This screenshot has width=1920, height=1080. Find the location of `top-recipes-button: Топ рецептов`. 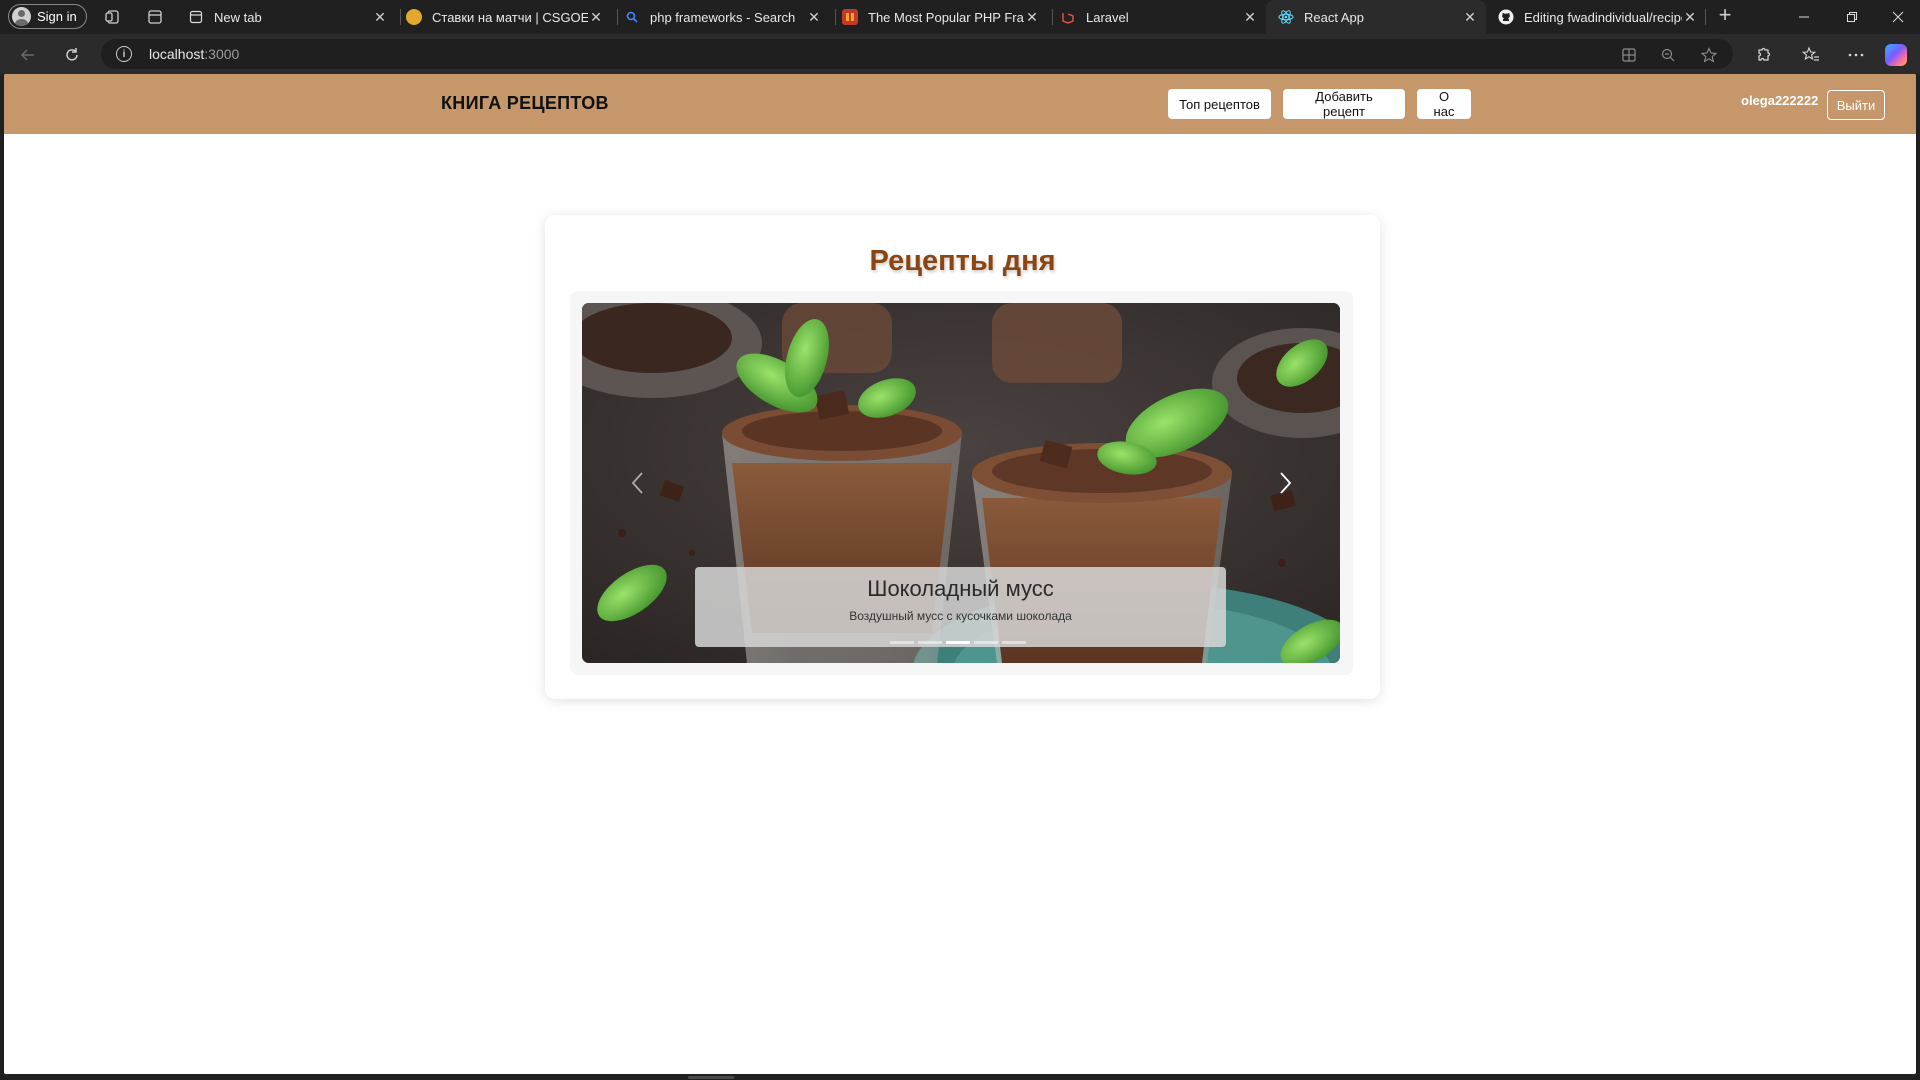

top-recipes-button: Топ рецептов is located at coordinates (1219, 104).